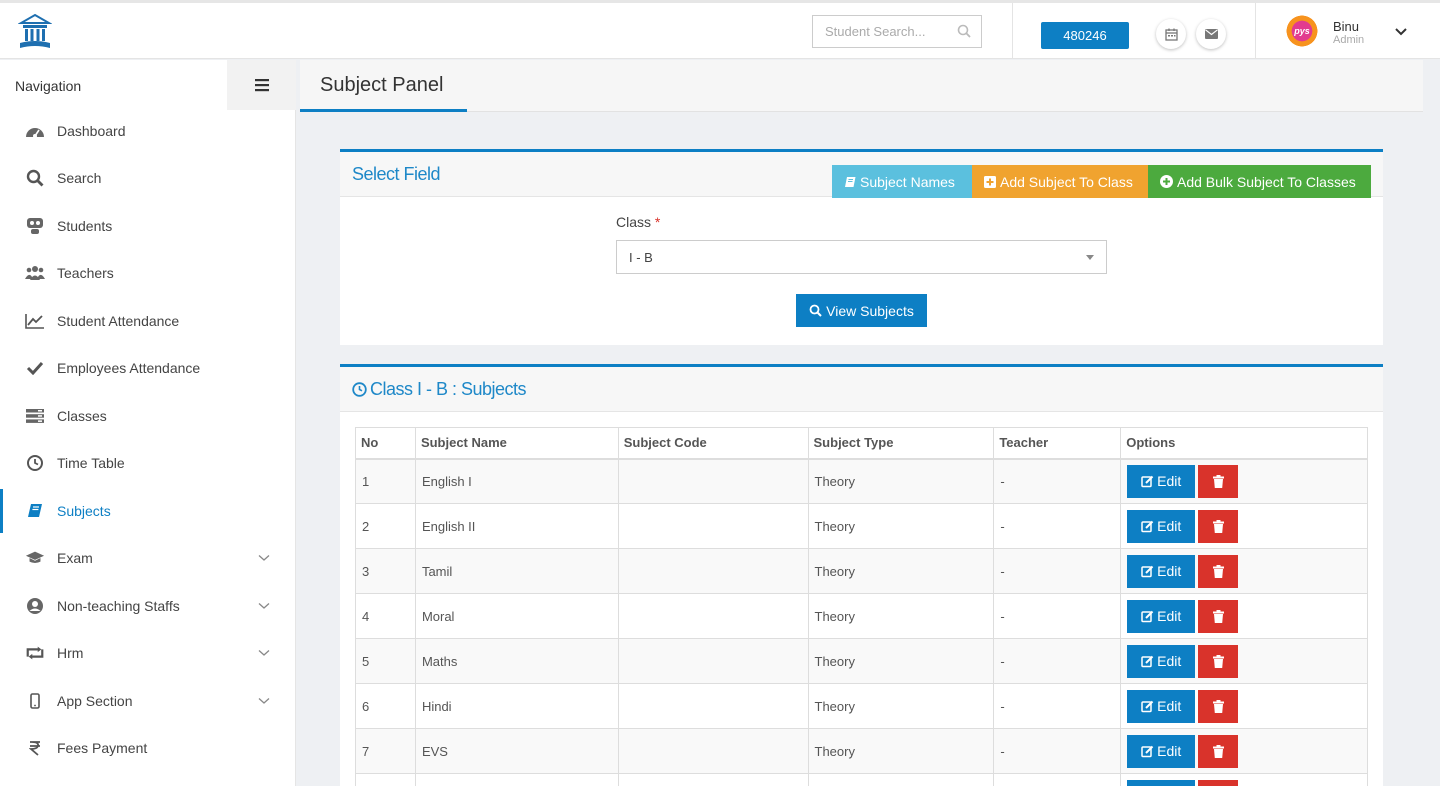 The image size is (1440, 786). I want to click on graduation-cap-icon, so click(35, 558).